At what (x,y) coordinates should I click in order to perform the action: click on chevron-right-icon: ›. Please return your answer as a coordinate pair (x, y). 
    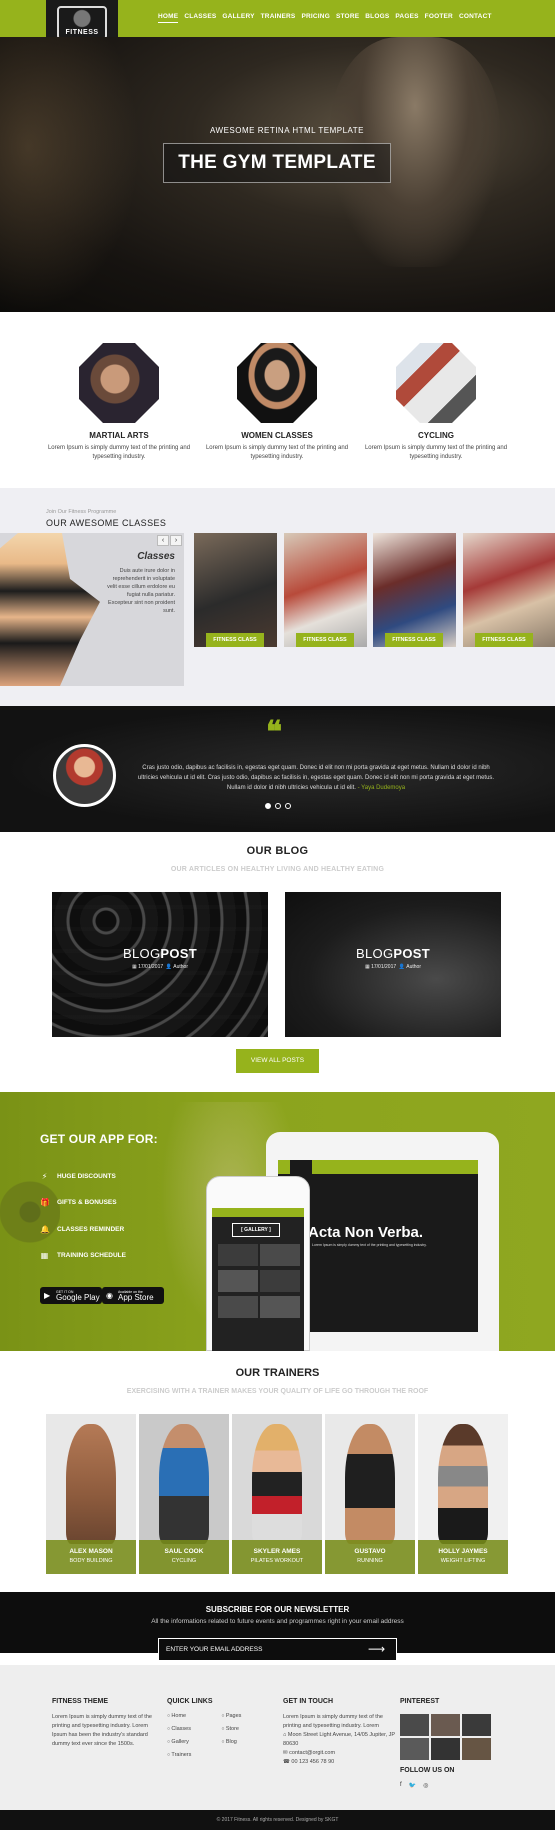
    Looking at the image, I should click on (176, 540).